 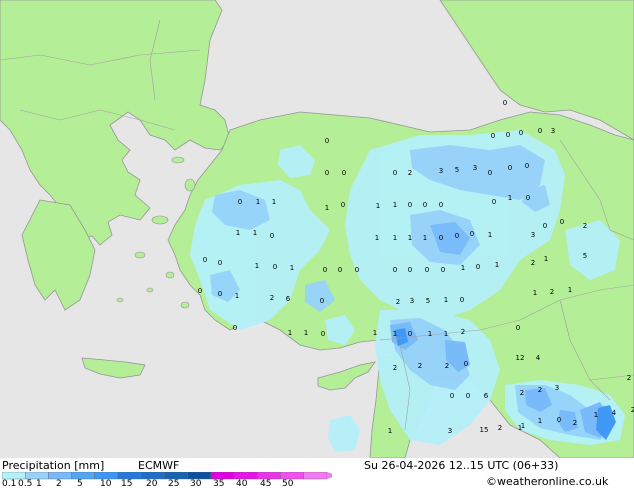 What do you see at coordinates (80, 484) in the screenshot?
I see `legend-tick: 5` at bounding box center [80, 484].